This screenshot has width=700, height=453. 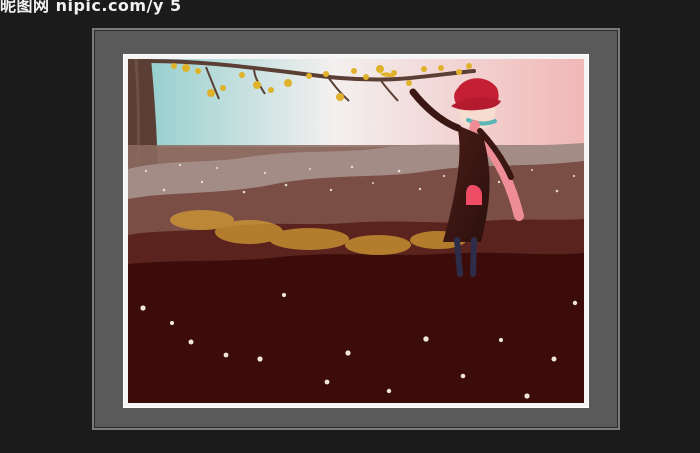 What do you see at coordinates (91, 7) in the screenshot?
I see `watermark-text: 昵图网 nipic.com/y 5` at bounding box center [91, 7].